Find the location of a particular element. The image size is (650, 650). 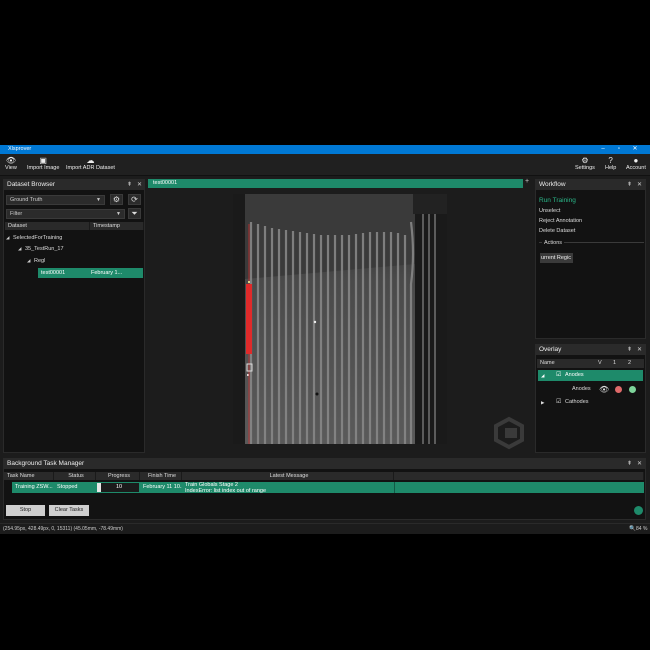

funnel-icon: ⏷ is located at coordinates (134, 213).